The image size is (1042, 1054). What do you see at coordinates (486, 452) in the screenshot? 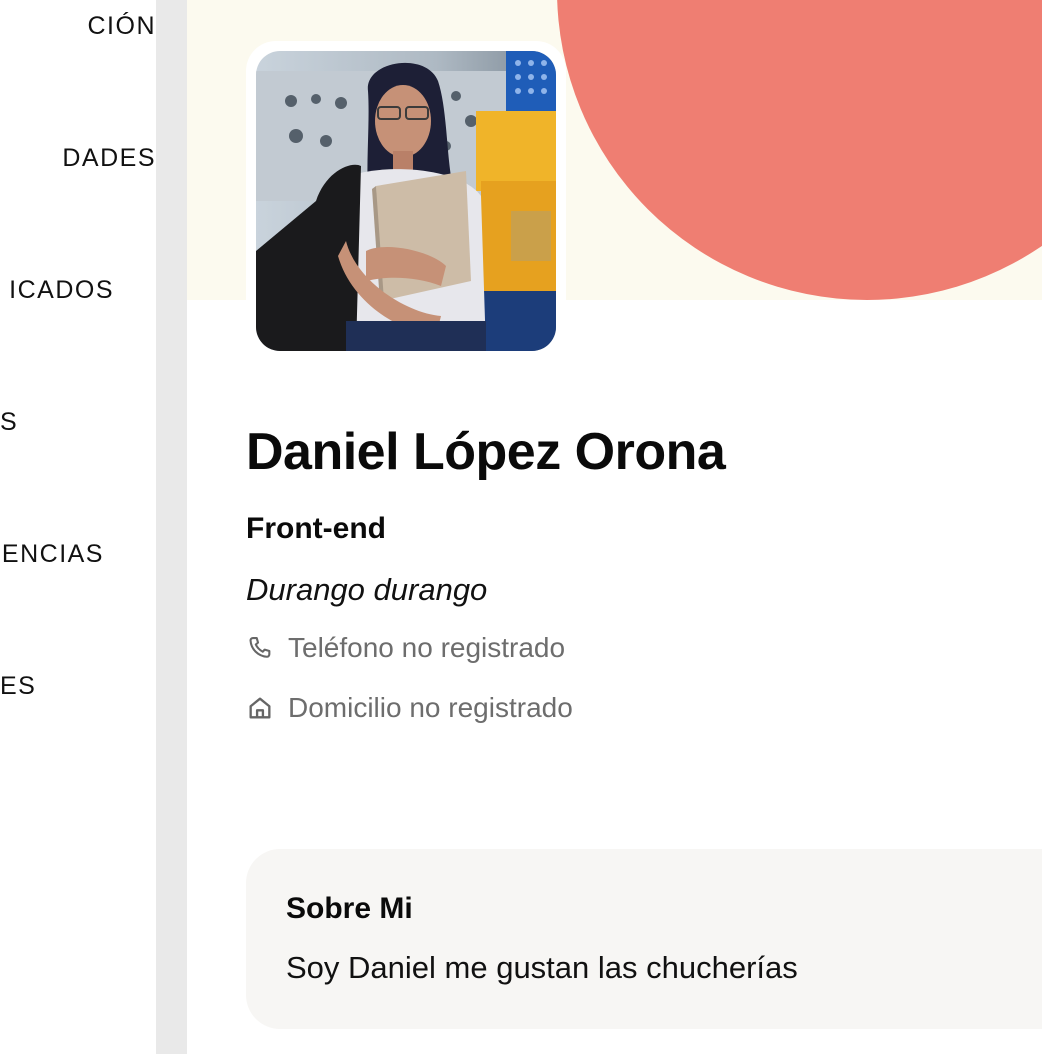
I see `profile-name: Daniel López Orona` at bounding box center [486, 452].